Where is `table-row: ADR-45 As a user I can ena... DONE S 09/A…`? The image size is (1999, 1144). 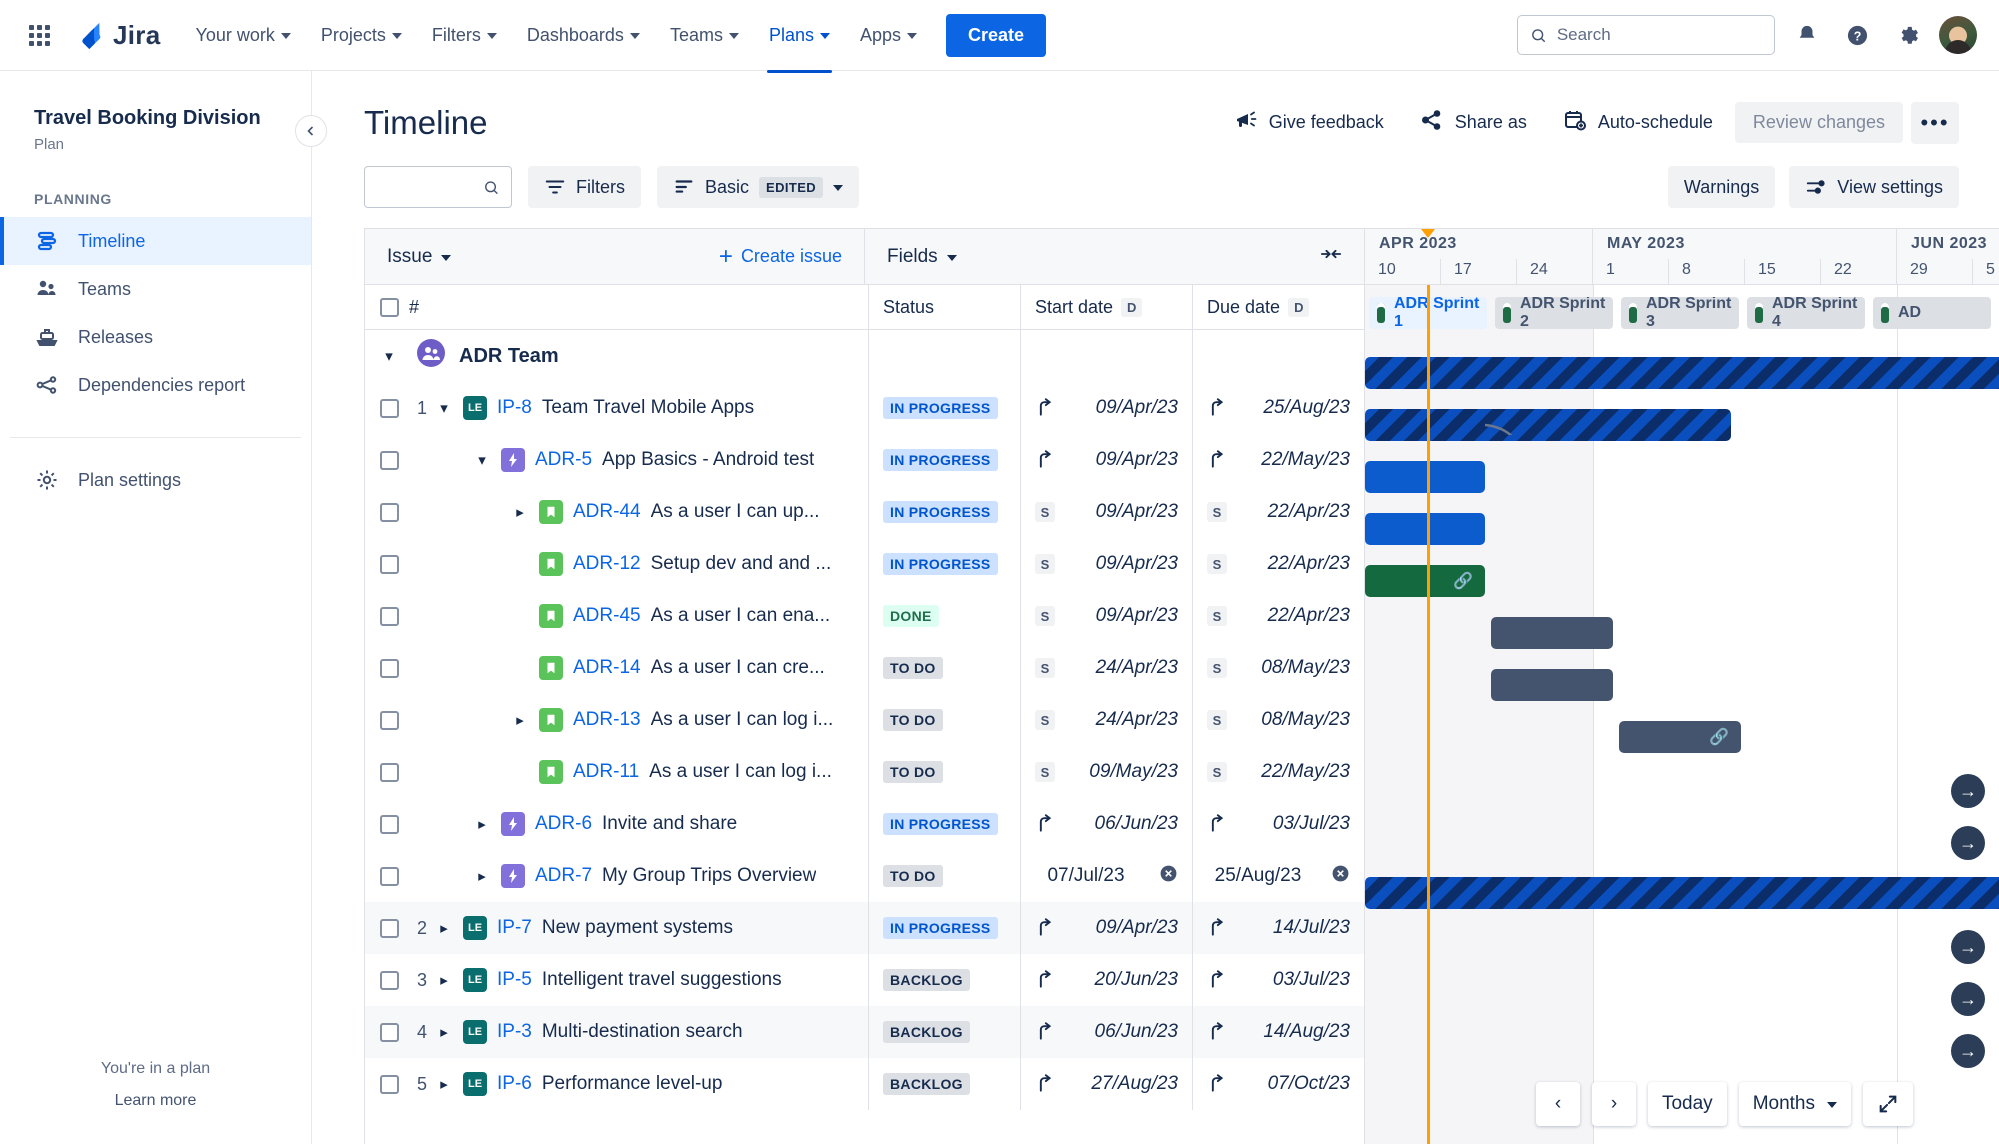 table-row: ADR-45 As a user I can ena... DONE S 09/A… is located at coordinates (864, 616).